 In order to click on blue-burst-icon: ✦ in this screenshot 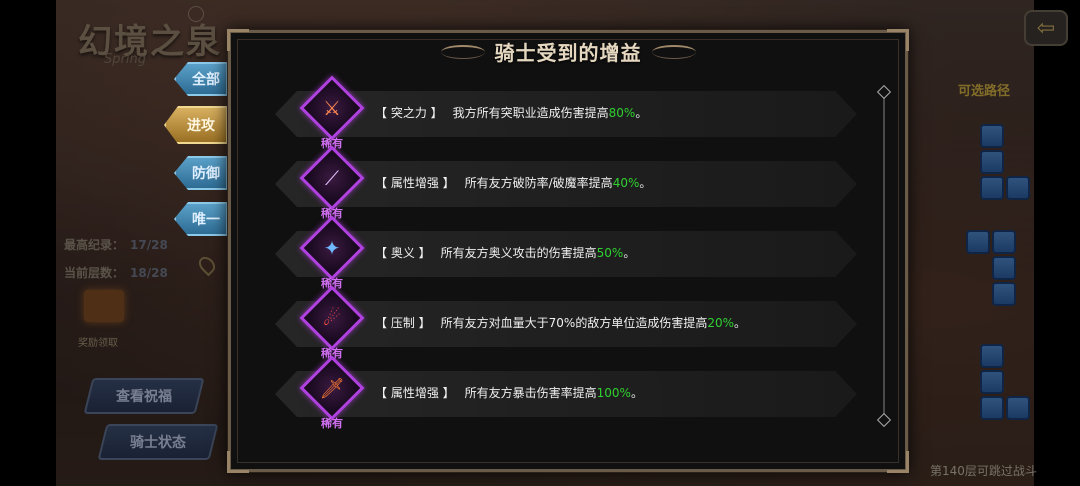, I will do `click(332, 248)`.